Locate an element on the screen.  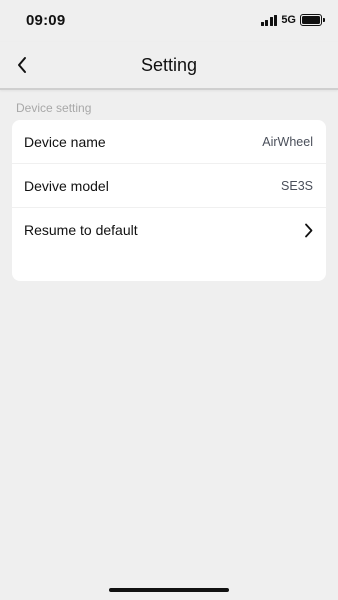
signal-icon is located at coordinates (269, 20).